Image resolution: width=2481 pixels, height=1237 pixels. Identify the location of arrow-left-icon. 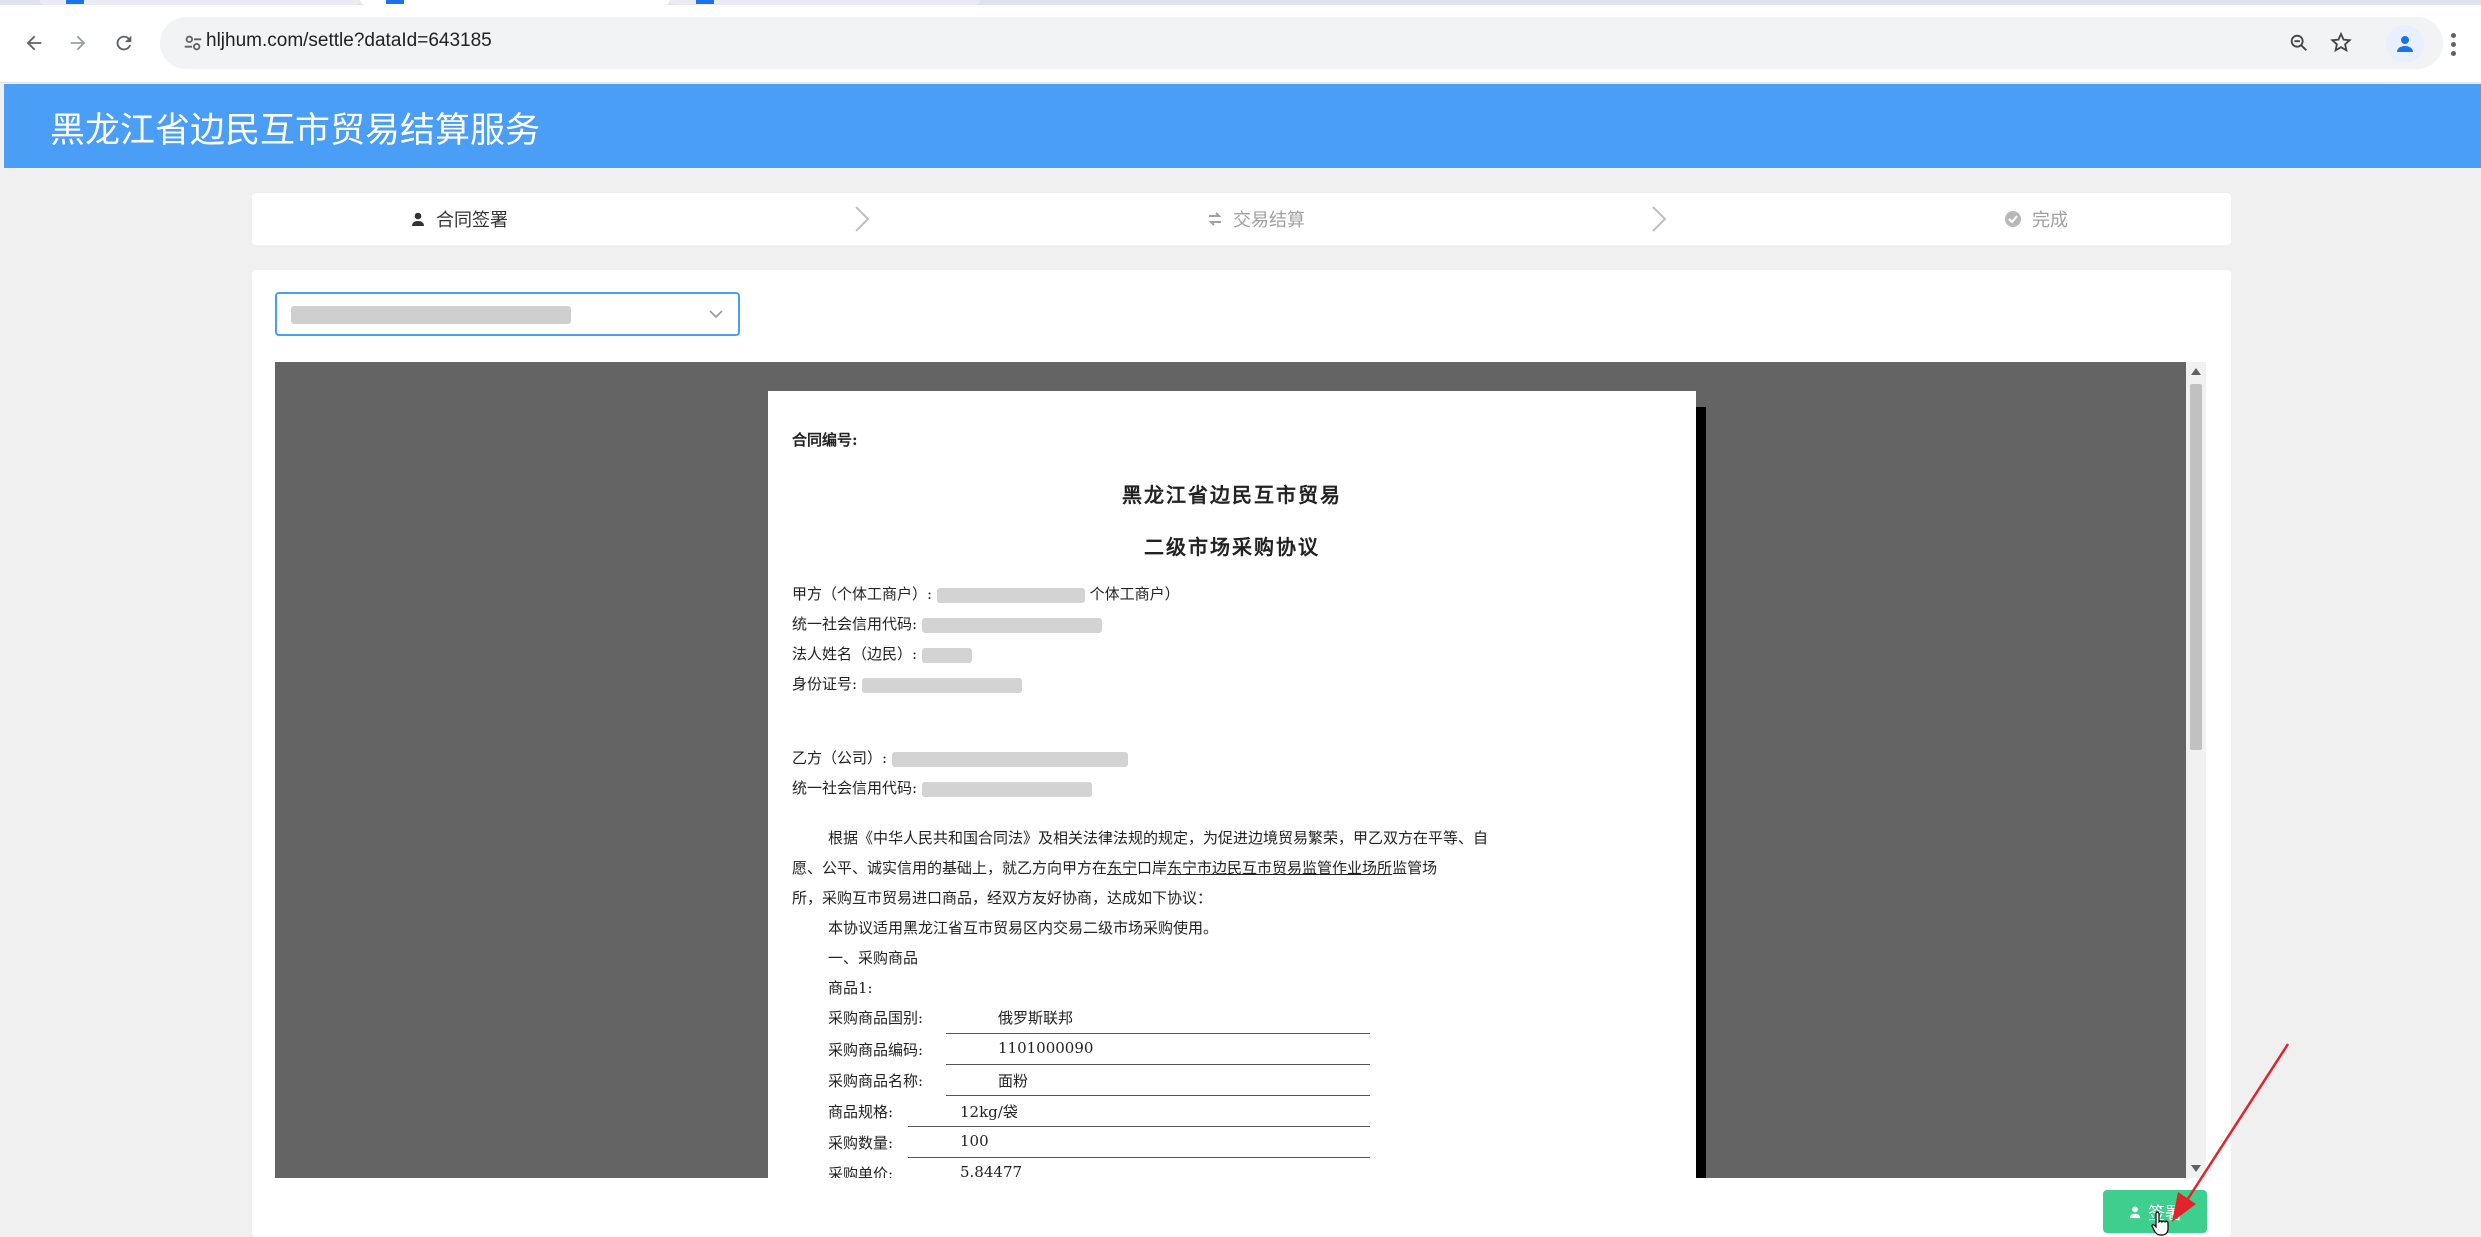
(34, 43).